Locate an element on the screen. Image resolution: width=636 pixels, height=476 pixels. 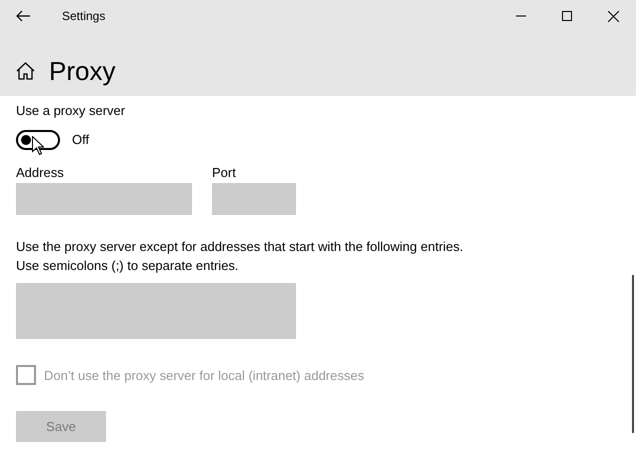
back-arrow-icon is located at coordinates (23, 16).